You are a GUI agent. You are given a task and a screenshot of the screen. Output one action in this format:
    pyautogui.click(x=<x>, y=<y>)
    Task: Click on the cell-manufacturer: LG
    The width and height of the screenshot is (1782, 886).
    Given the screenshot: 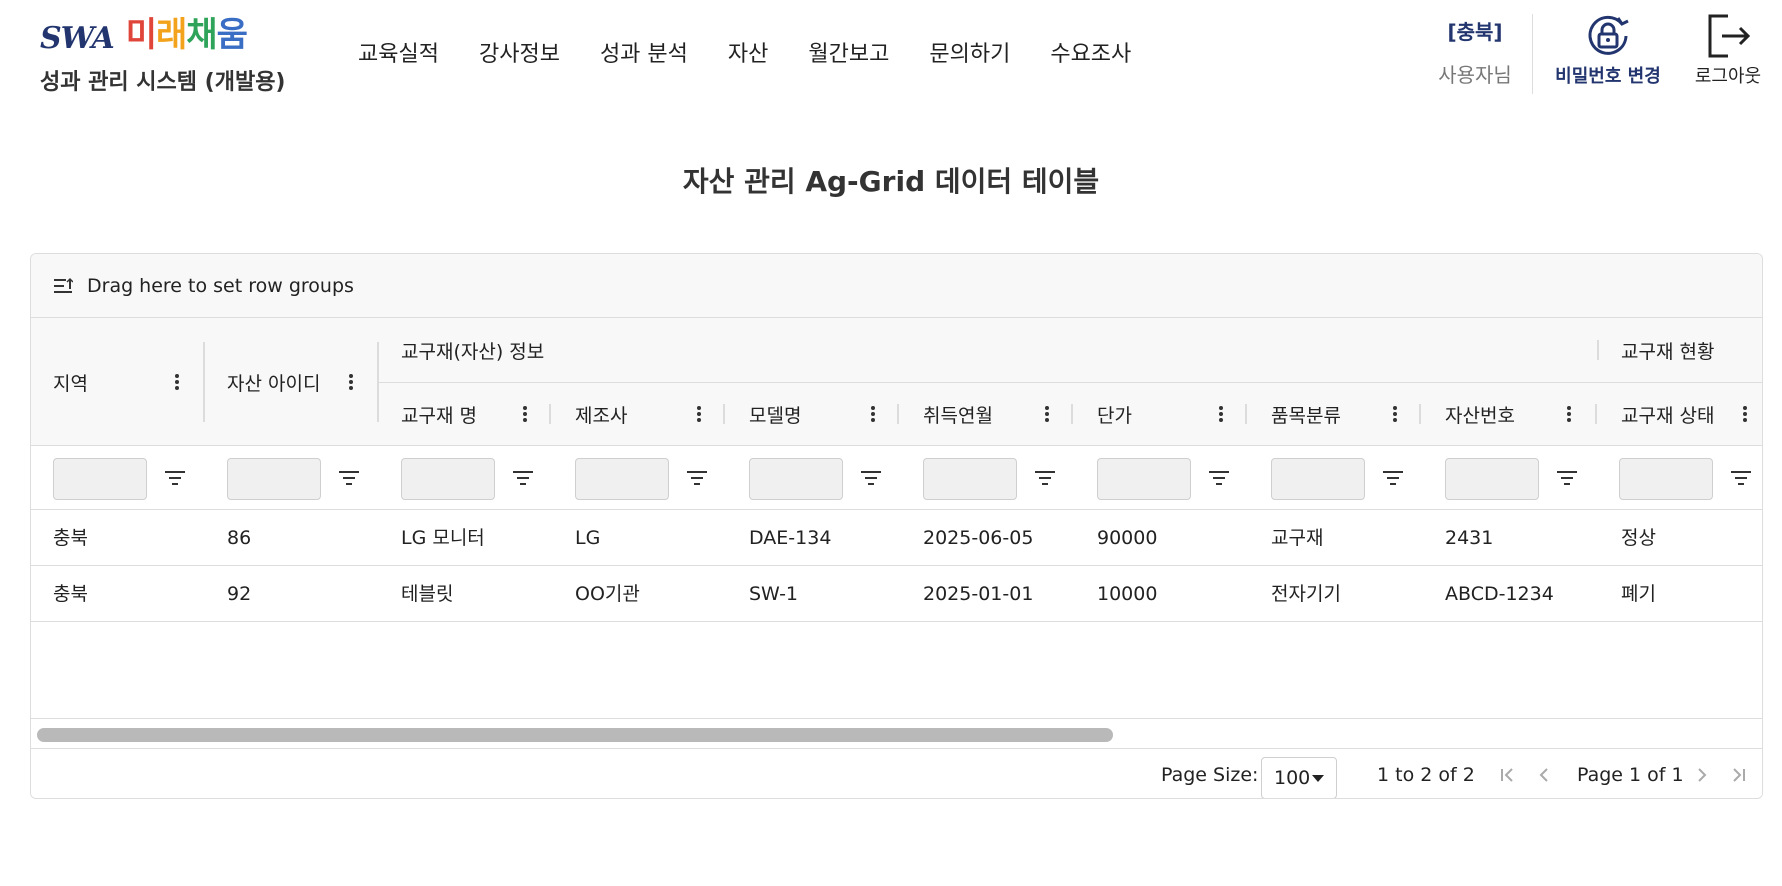 What is the action you would take?
    pyautogui.click(x=576, y=538)
    